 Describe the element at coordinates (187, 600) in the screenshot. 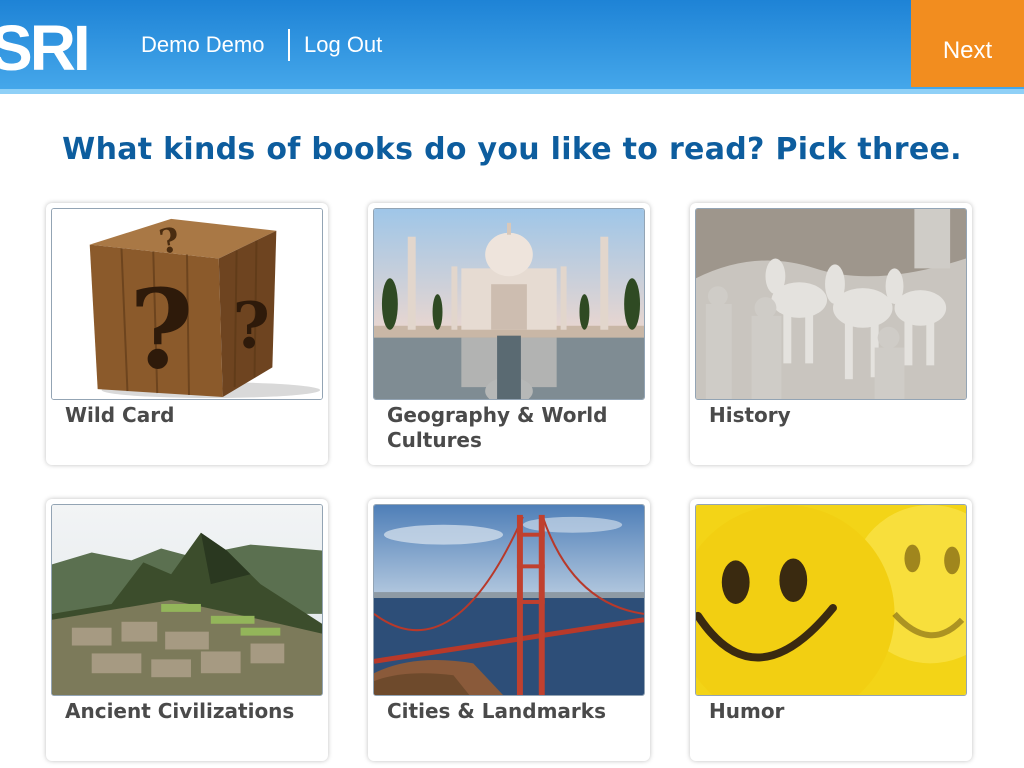

I see `machu-picchu-image` at that location.